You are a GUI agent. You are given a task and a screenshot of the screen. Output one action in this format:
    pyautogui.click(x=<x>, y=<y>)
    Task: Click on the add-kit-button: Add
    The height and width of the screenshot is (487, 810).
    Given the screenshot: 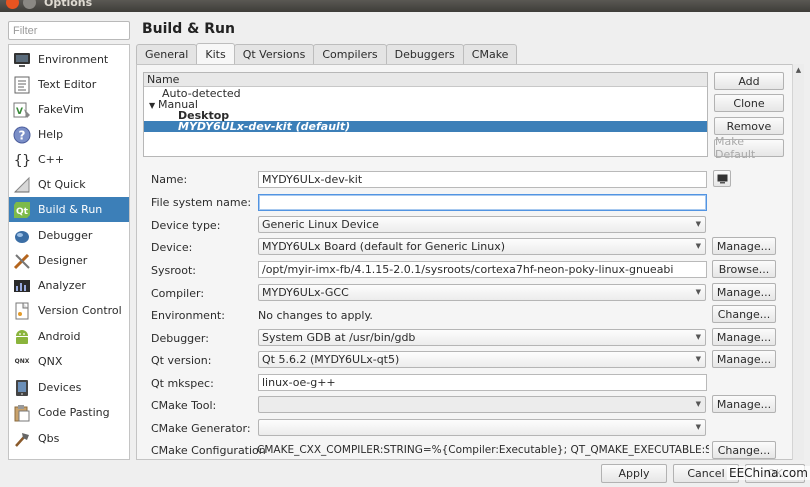 What is the action you would take?
    pyautogui.click(x=749, y=81)
    